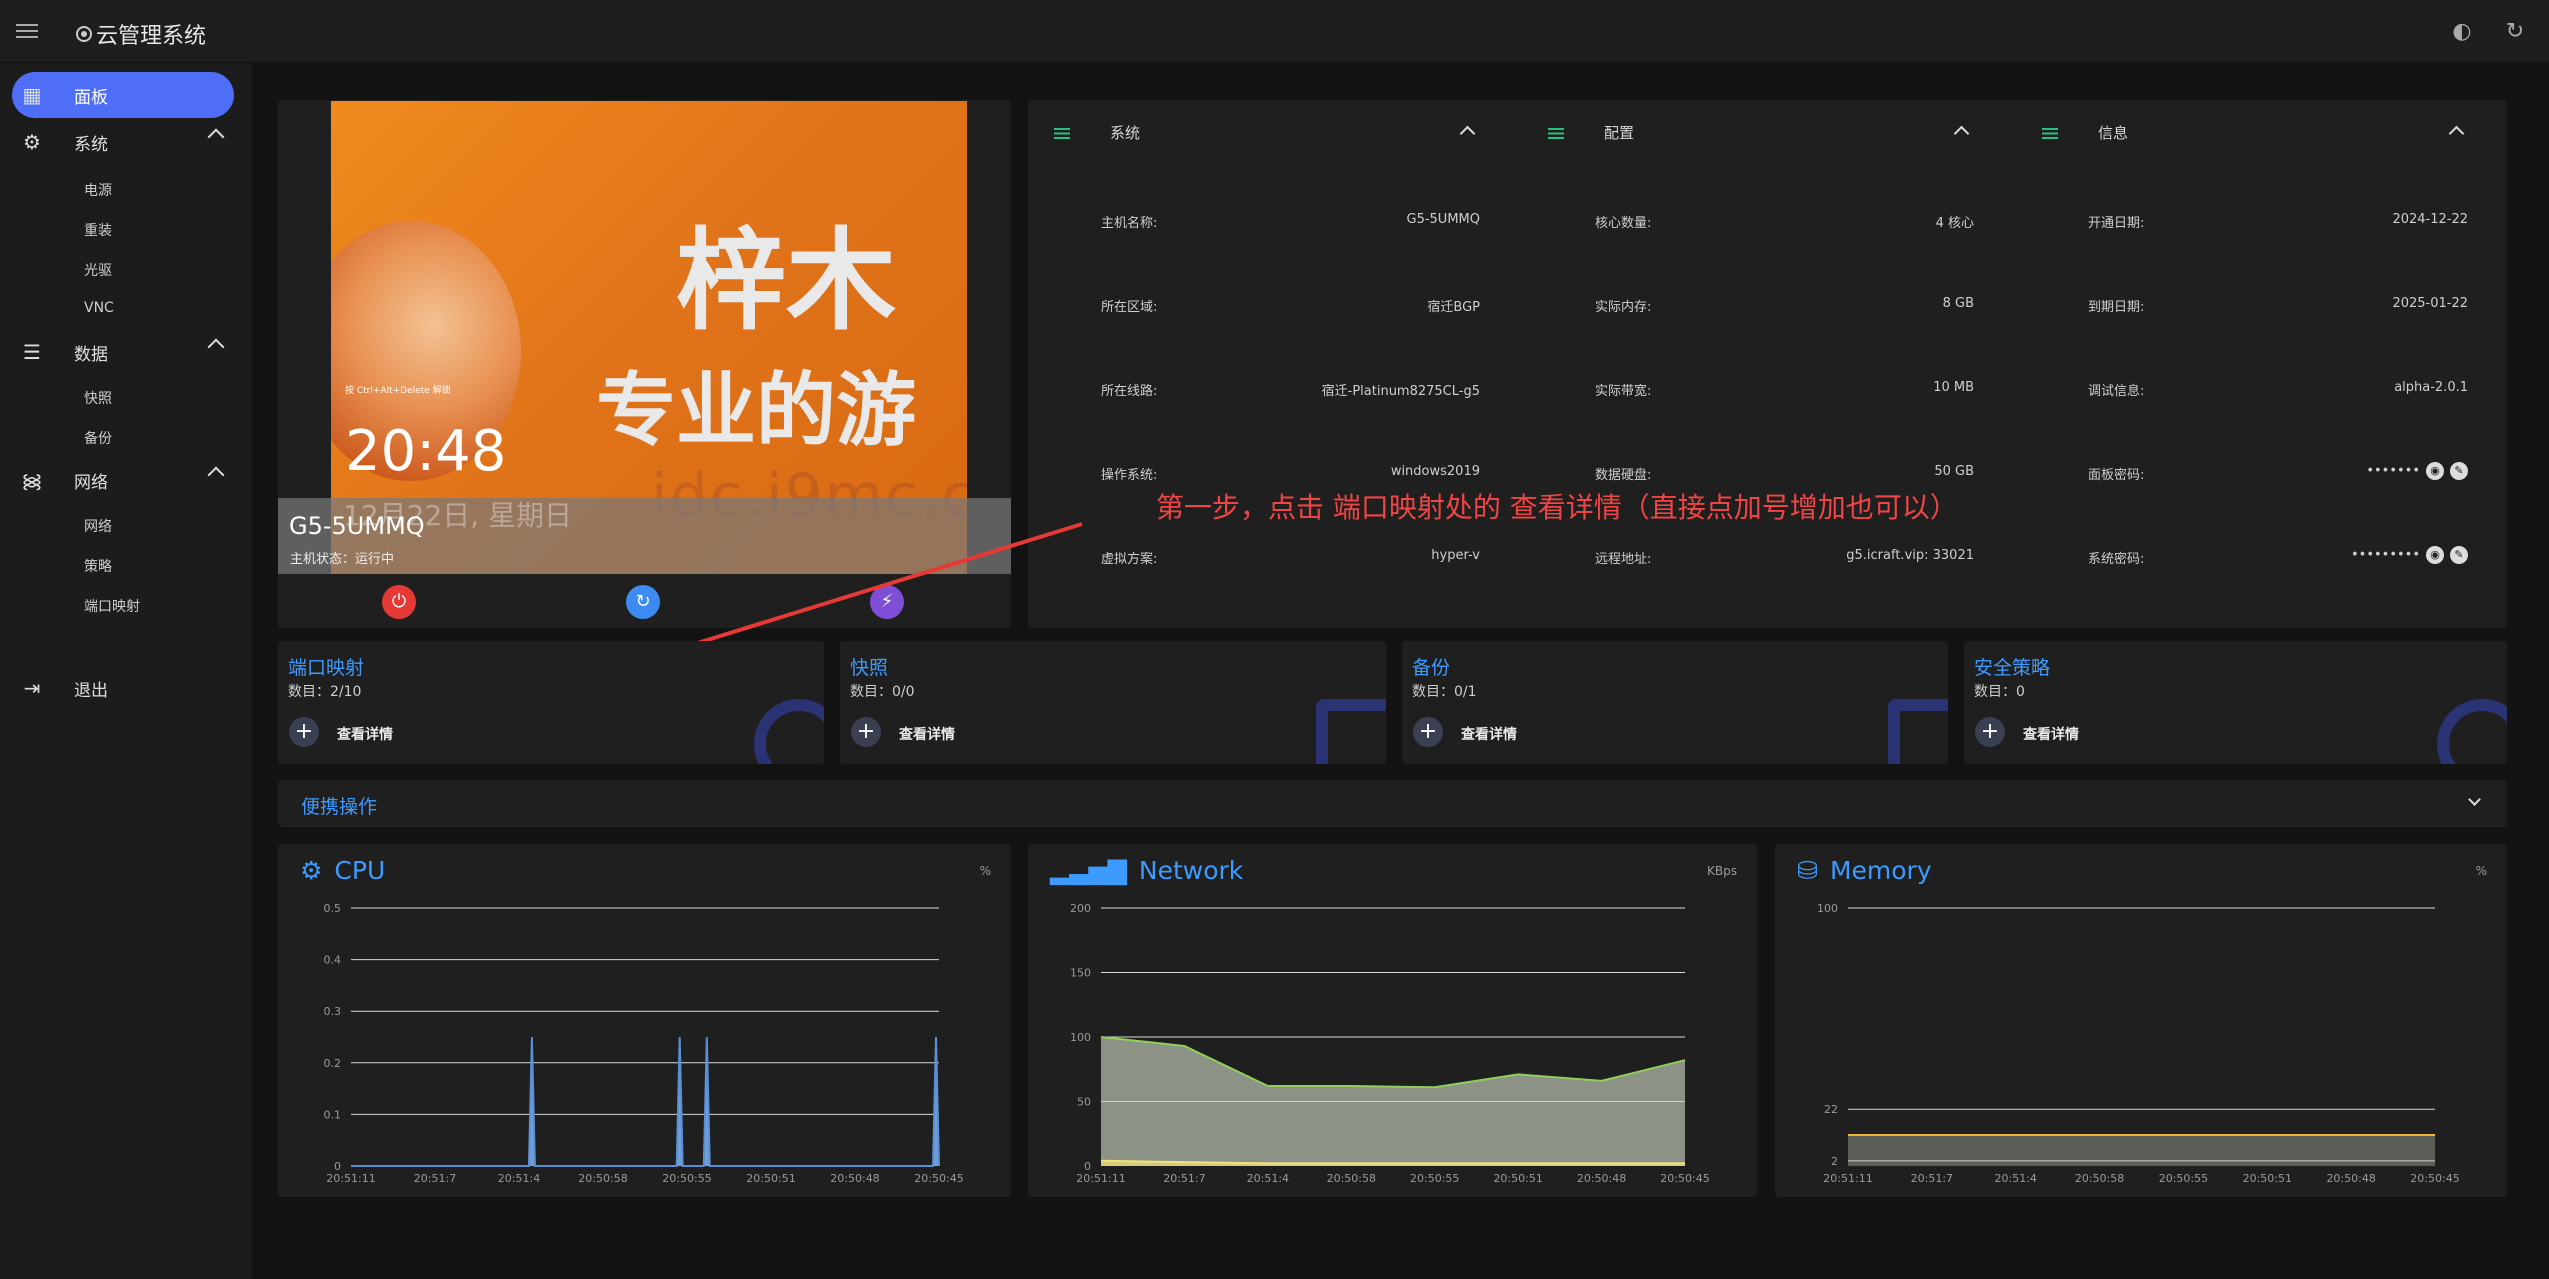  Describe the element at coordinates (1831, 1109) in the screenshot. I see `y-tick-label: 22` at that location.